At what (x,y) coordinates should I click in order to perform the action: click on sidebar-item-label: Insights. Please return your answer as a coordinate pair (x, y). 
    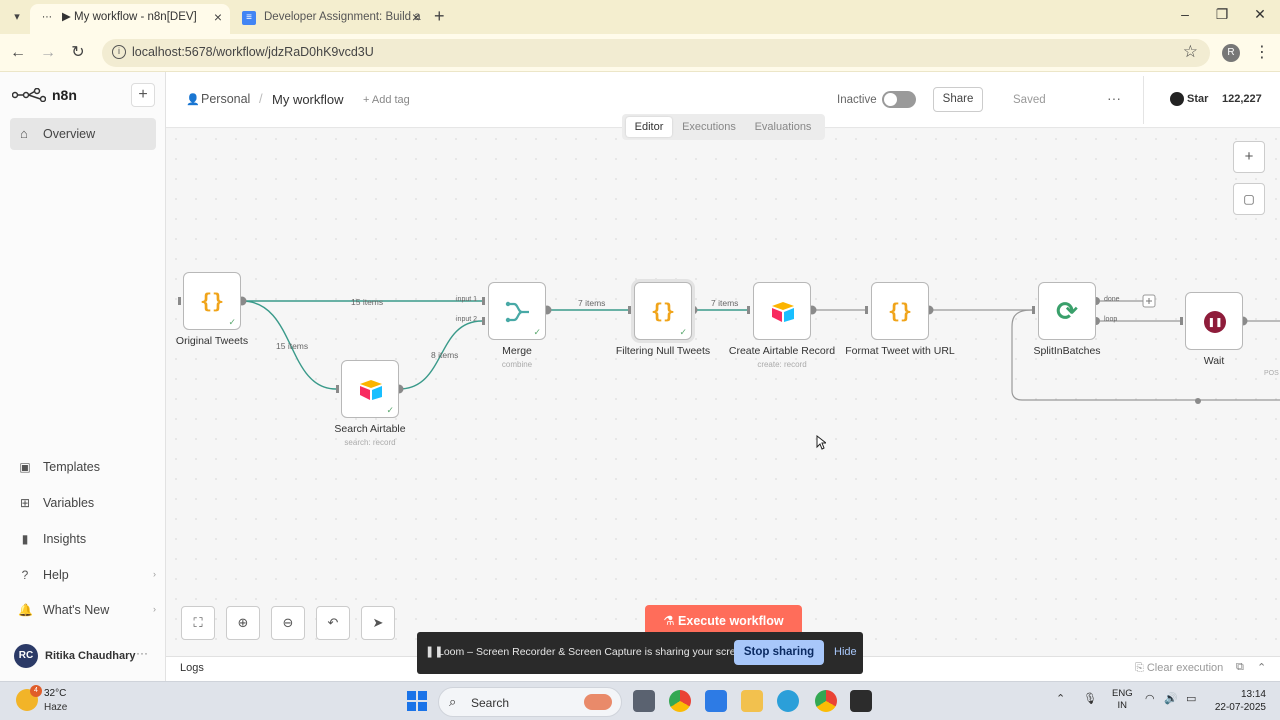
    Looking at the image, I should click on (65, 539).